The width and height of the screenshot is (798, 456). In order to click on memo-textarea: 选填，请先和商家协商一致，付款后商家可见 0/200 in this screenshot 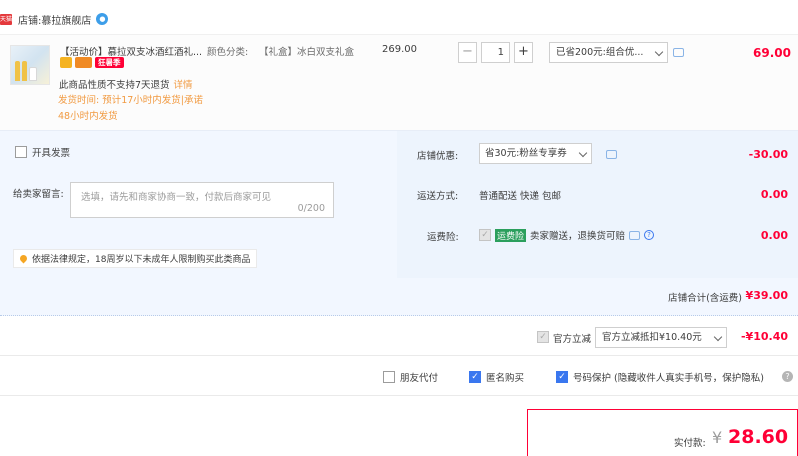, I will do `click(202, 200)`.